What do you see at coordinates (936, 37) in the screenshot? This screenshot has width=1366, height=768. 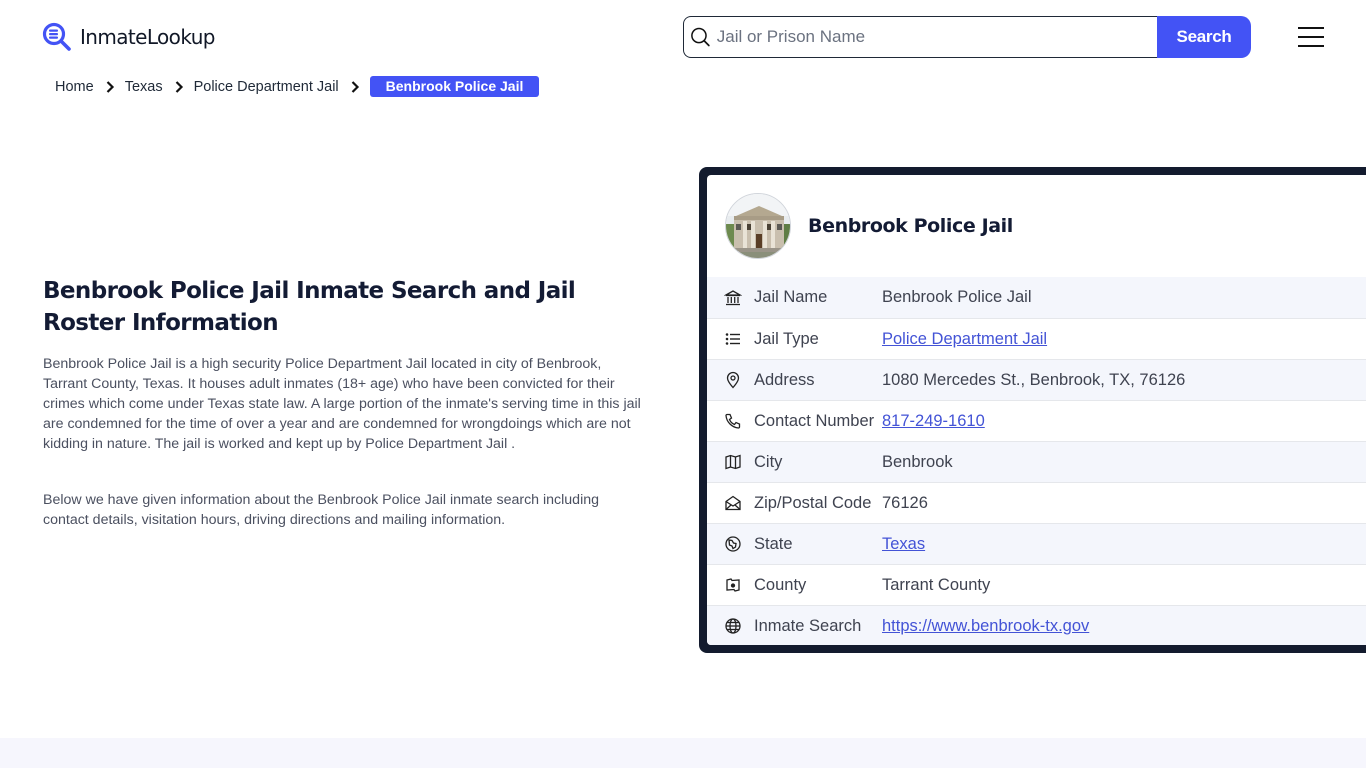 I see `search-input` at bounding box center [936, 37].